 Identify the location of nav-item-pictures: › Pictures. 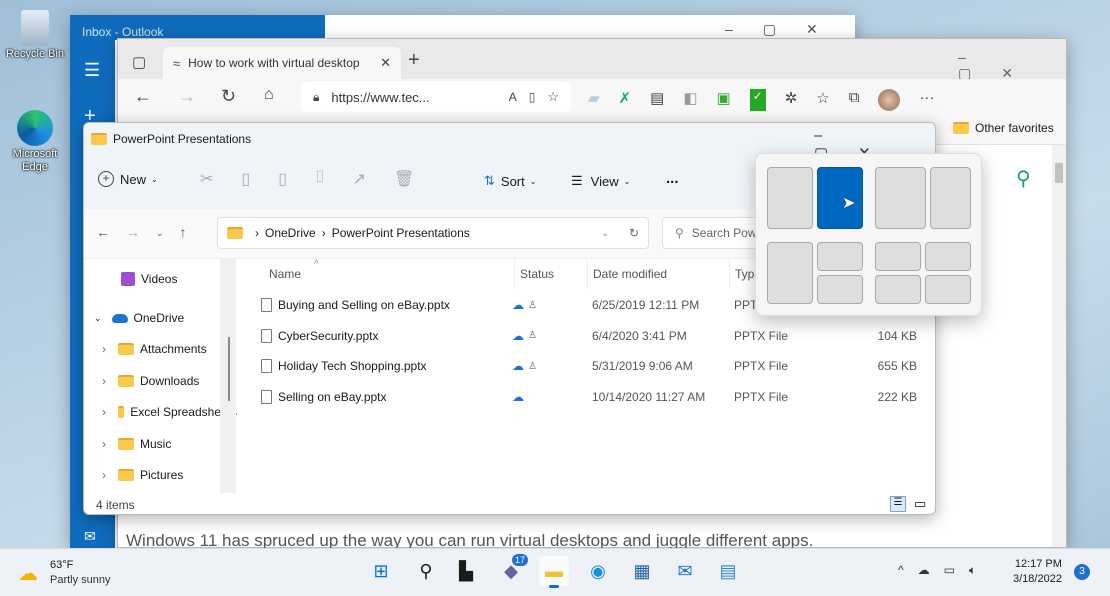
(142, 475).